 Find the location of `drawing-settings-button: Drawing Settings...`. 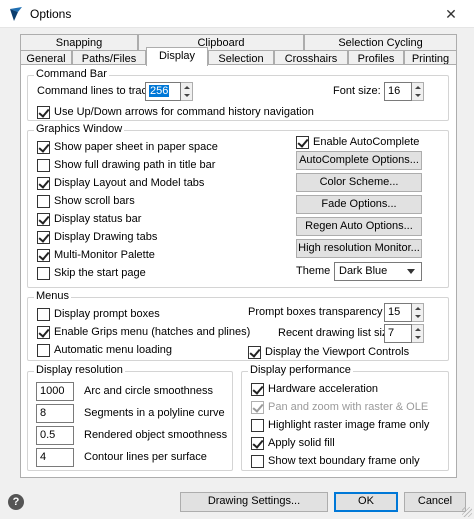

drawing-settings-button: Drawing Settings... is located at coordinates (254, 502).